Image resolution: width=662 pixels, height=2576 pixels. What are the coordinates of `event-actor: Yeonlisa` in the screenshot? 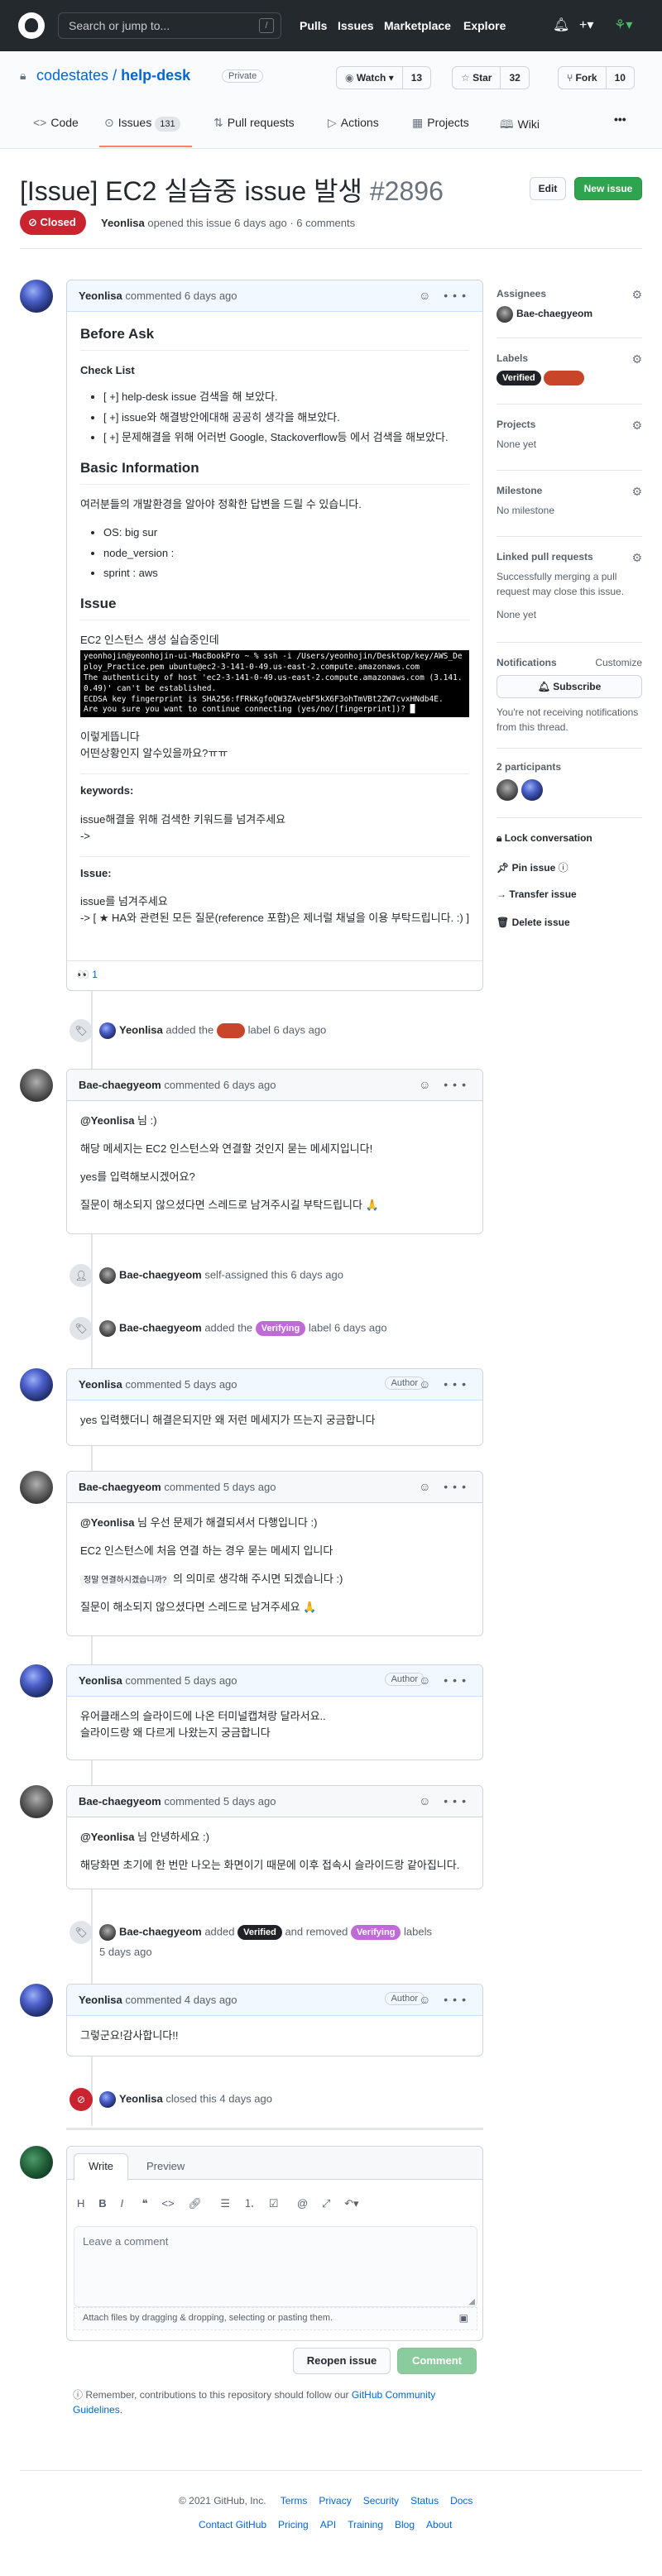 It's located at (141, 2098).